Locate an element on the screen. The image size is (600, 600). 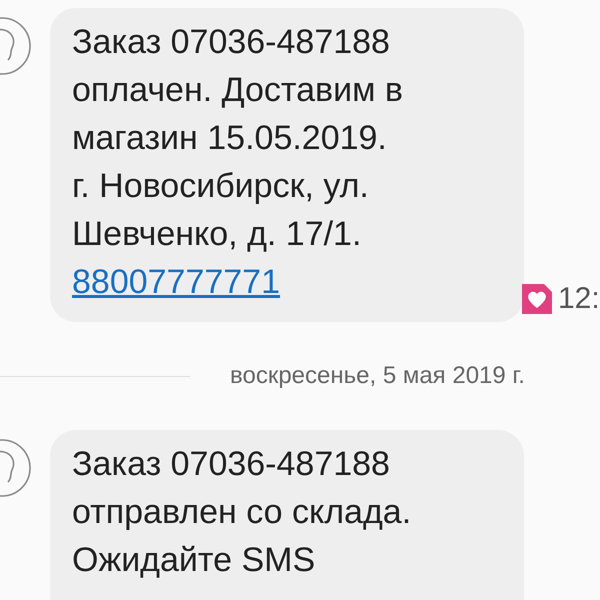
date-separator: воскресенье, 5 мая 2019 г. is located at coordinates (377, 376).